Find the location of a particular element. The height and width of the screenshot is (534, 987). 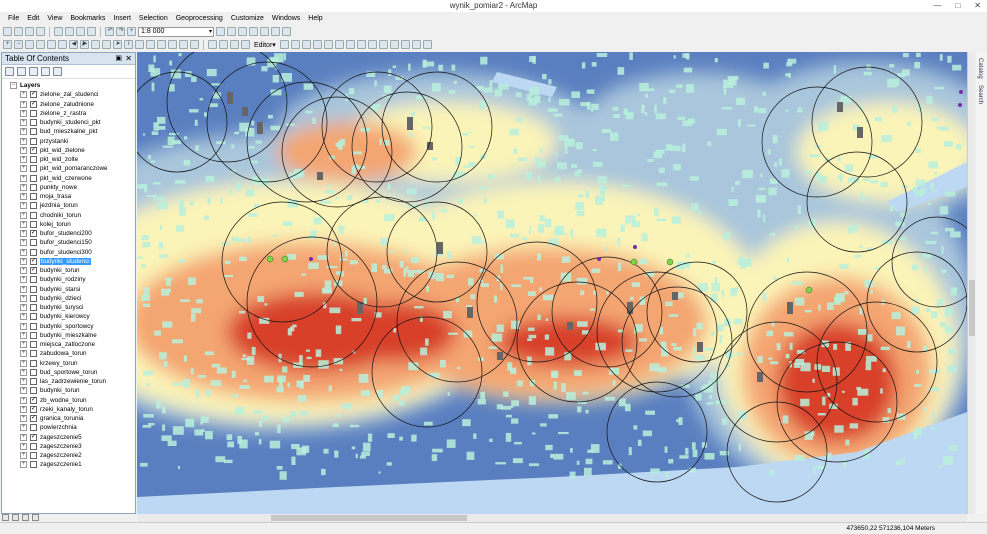

cut-icon is located at coordinates (58, 31).